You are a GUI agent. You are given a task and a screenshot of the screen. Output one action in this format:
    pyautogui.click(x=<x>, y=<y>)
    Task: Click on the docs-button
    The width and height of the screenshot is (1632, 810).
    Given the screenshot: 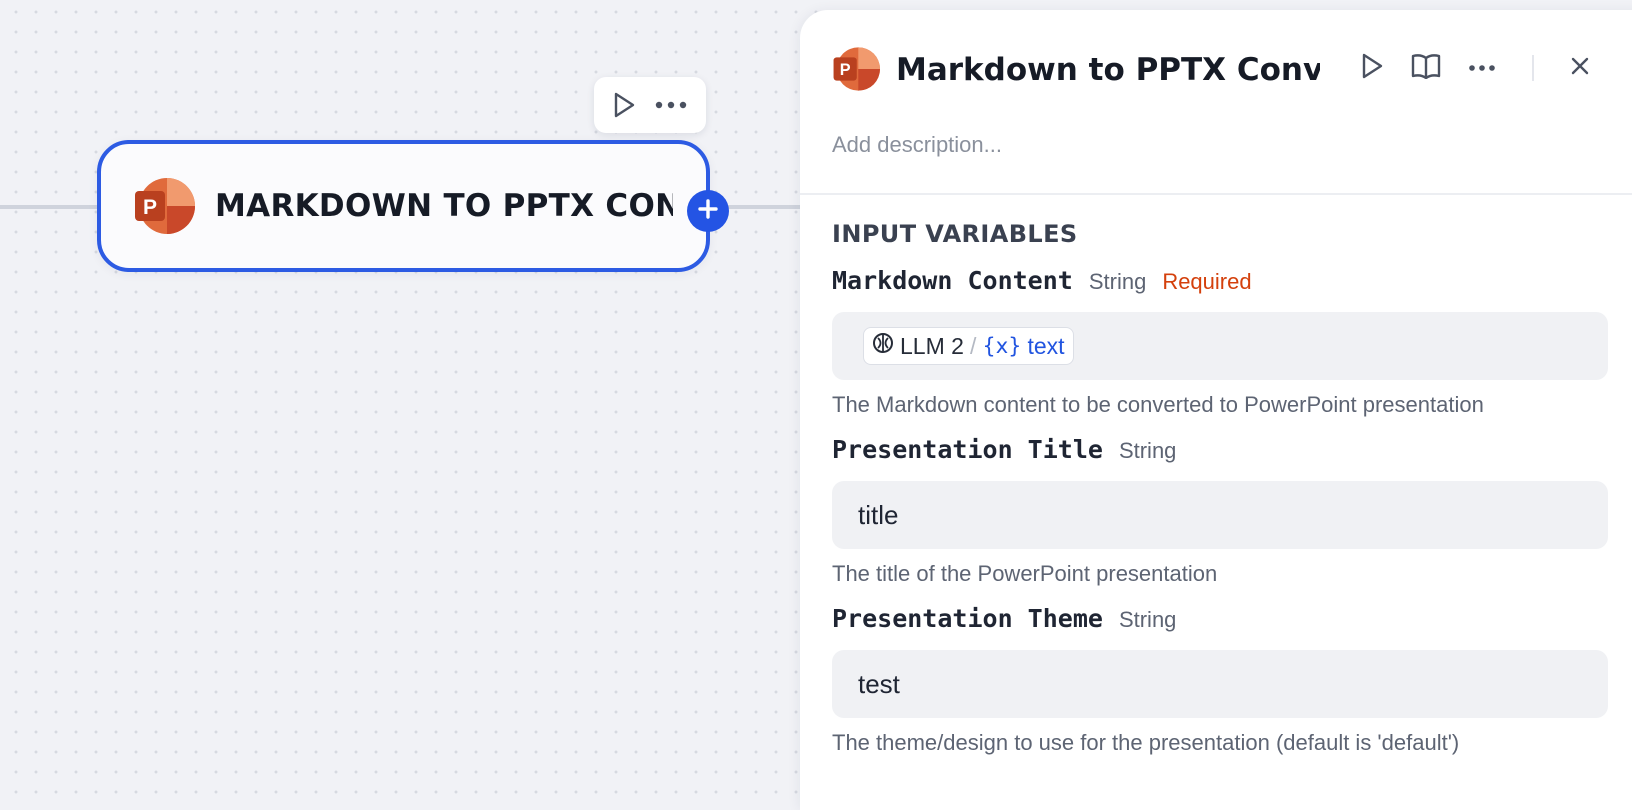 What is the action you would take?
    pyautogui.click(x=1426, y=68)
    